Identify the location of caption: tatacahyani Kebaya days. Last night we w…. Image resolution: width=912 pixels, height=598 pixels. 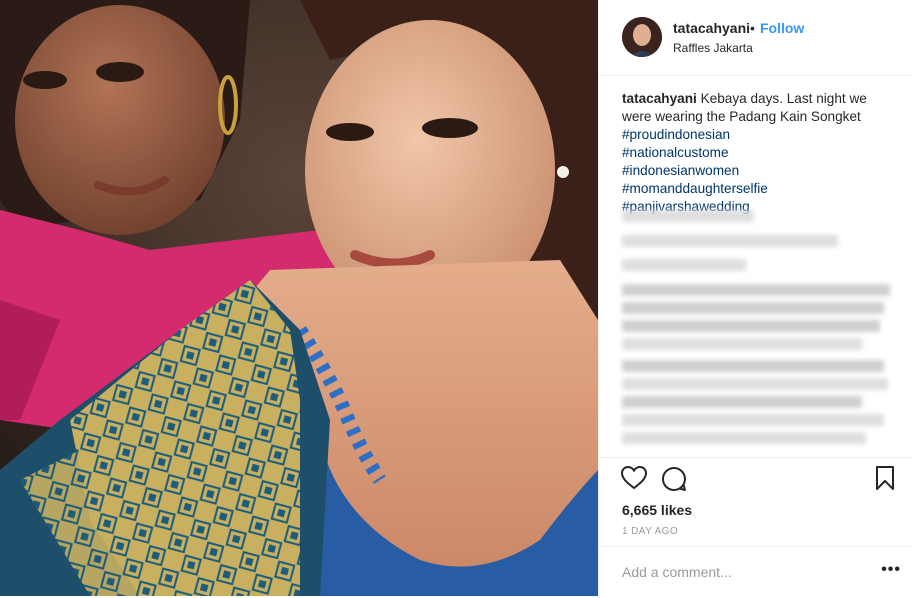
(758, 153).